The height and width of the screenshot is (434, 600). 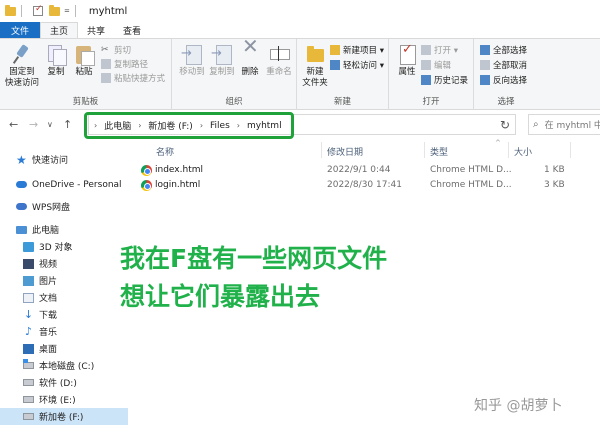 What do you see at coordinates (40, 297) in the screenshot?
I see `sidebar-item-documents: 文档` at bounding box center [40, 297].